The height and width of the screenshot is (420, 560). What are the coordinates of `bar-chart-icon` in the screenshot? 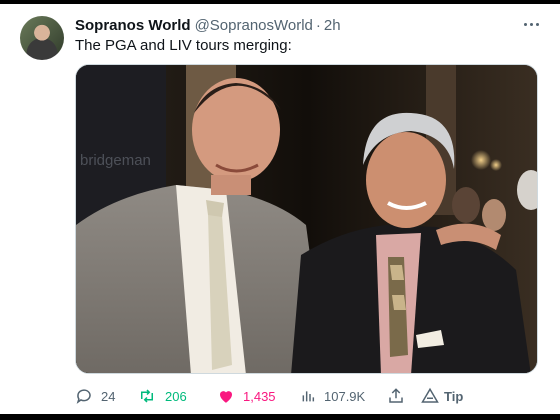 It's located at (308, 396).